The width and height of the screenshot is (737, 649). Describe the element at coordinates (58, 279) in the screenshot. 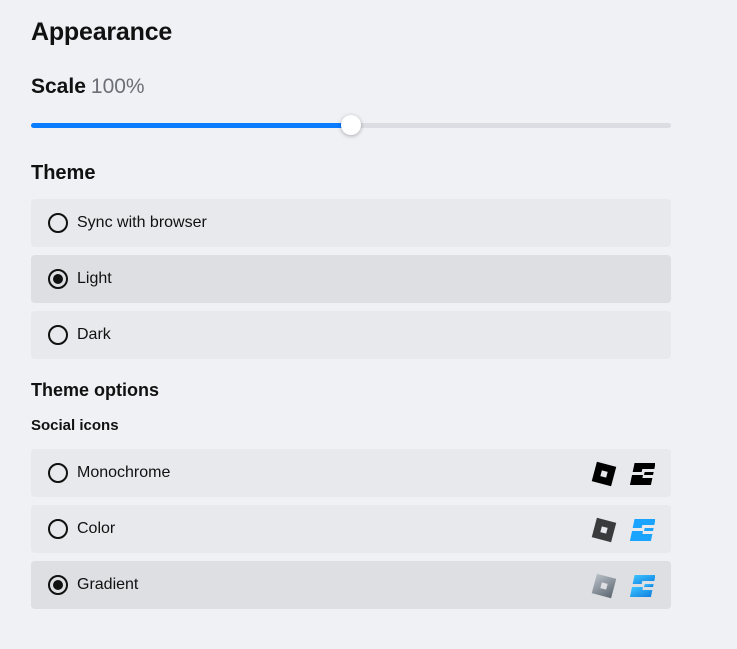

I see `radio-light` at that location.